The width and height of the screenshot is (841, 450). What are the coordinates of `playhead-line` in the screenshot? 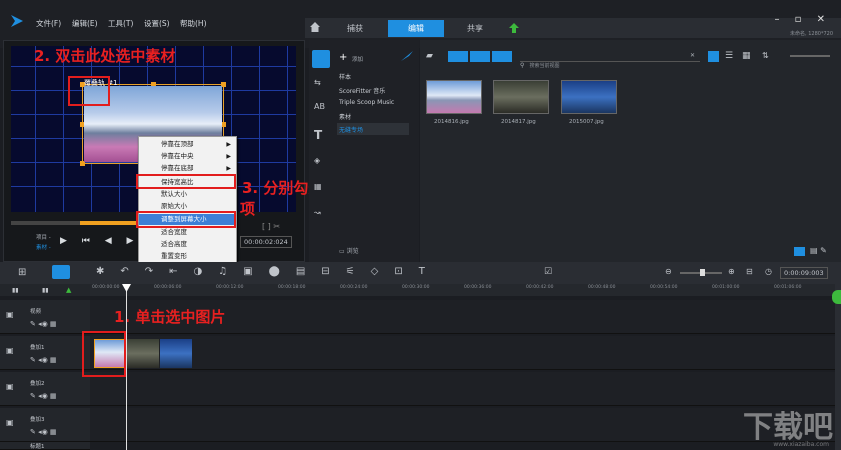 It's located at (126, 367).